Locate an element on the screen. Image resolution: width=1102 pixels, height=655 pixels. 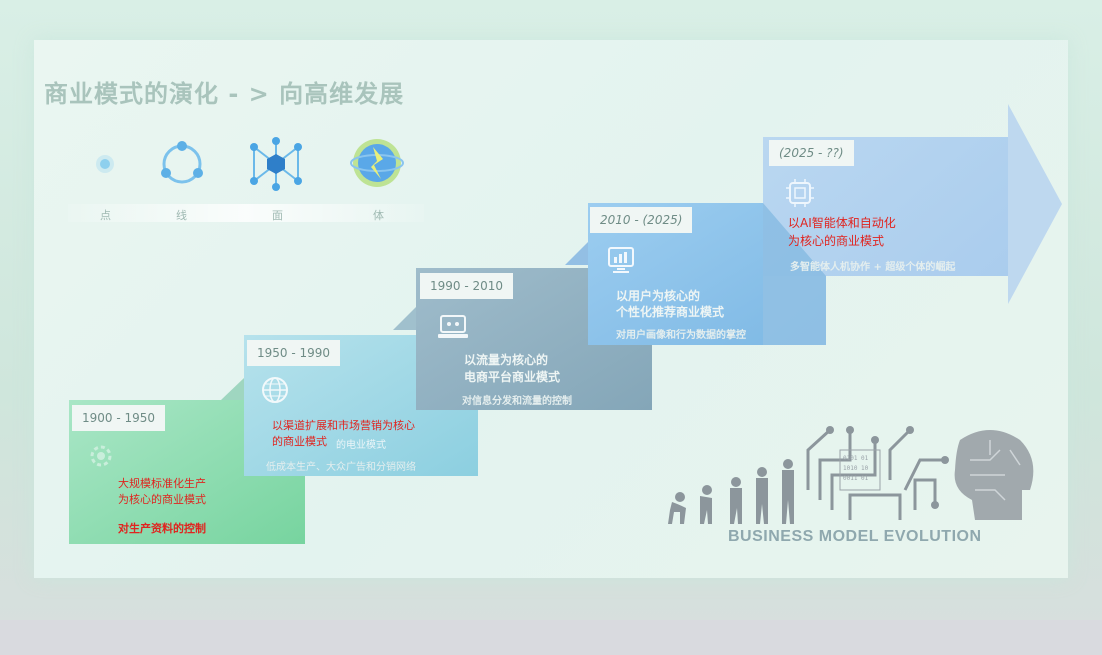
step-4-title-line1: 以用户为核心的 is located at coordinates (658, 296).